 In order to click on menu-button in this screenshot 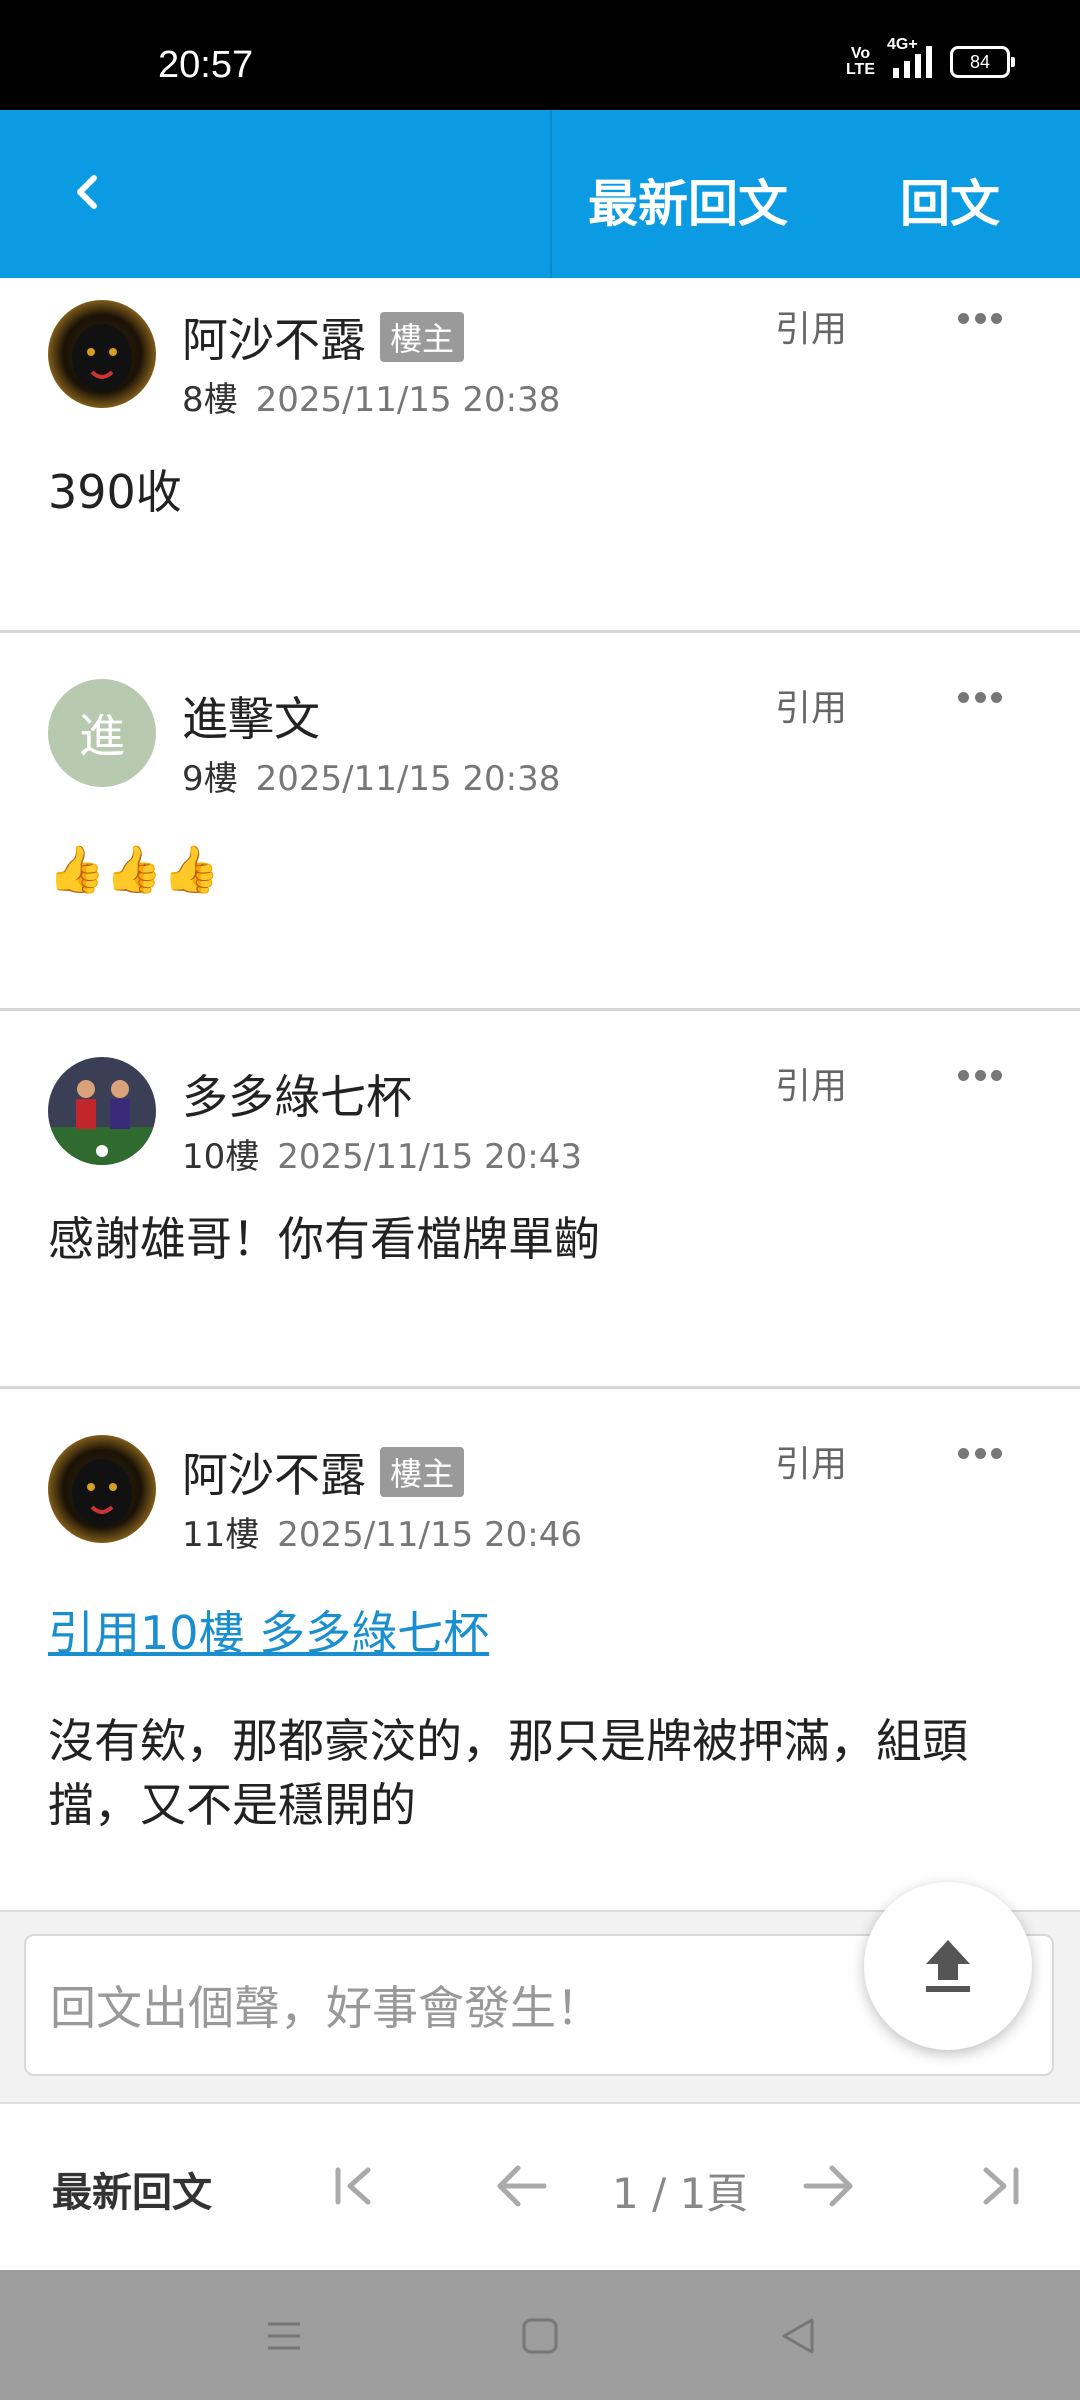, I will do `click(284, 2336)`.